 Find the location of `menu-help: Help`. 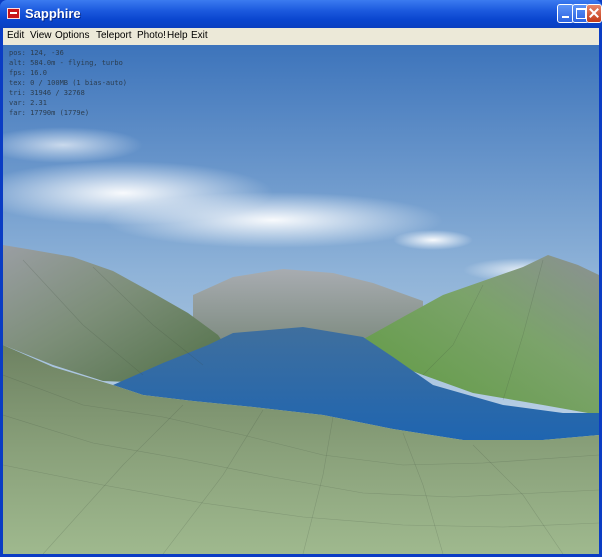

menu-help: Help is located at coordinates (177, 35).